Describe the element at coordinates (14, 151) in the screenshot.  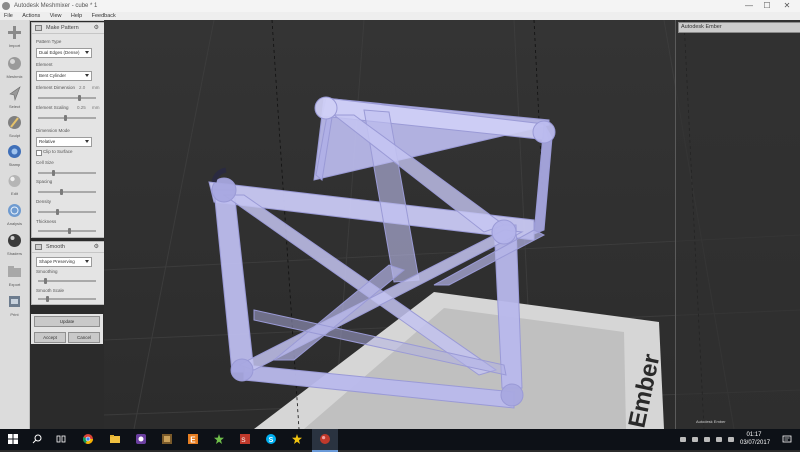
I see `stamp-icon` at that location.